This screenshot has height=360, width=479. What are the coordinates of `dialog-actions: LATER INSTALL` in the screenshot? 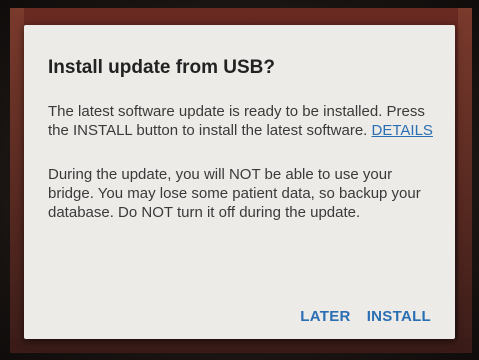 It's located at (365, 316).